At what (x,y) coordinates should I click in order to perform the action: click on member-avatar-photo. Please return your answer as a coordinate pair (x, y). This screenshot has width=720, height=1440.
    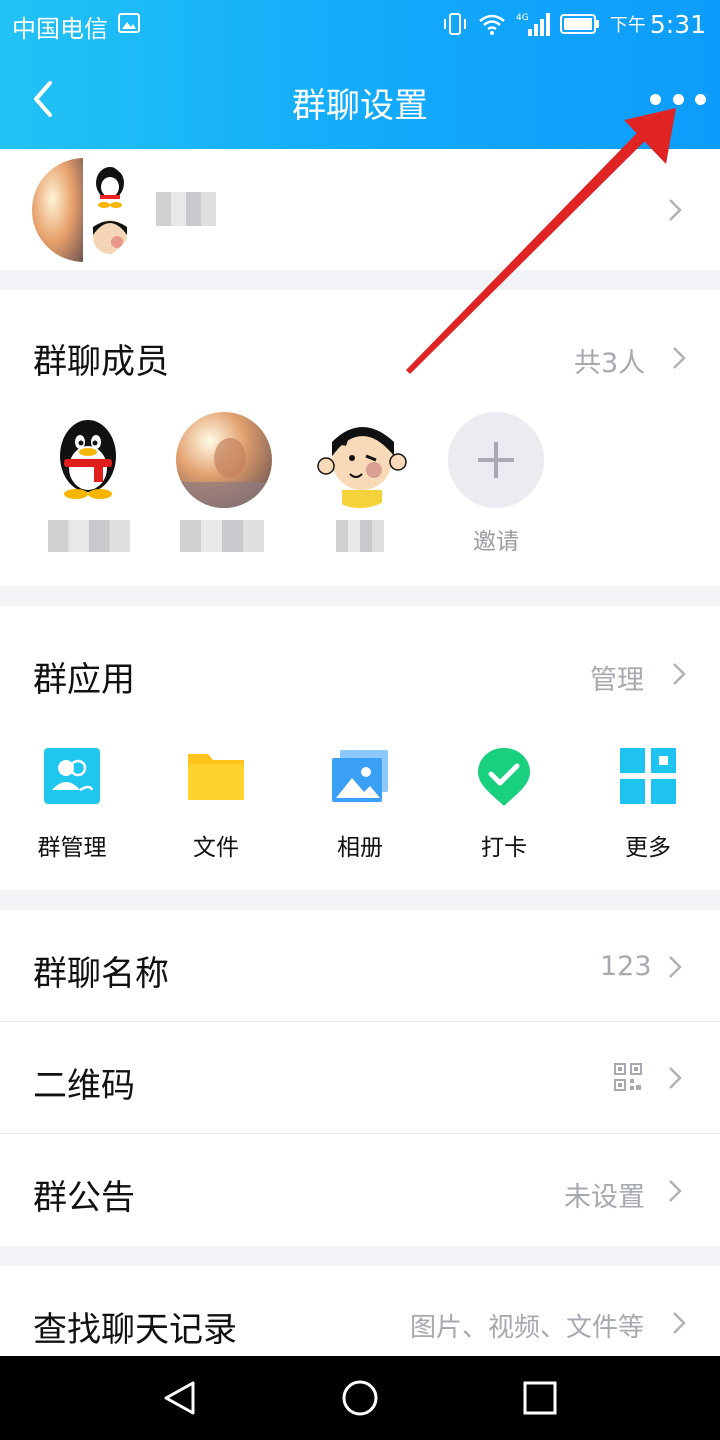
    Looking at the image, I should click on (224, 460).